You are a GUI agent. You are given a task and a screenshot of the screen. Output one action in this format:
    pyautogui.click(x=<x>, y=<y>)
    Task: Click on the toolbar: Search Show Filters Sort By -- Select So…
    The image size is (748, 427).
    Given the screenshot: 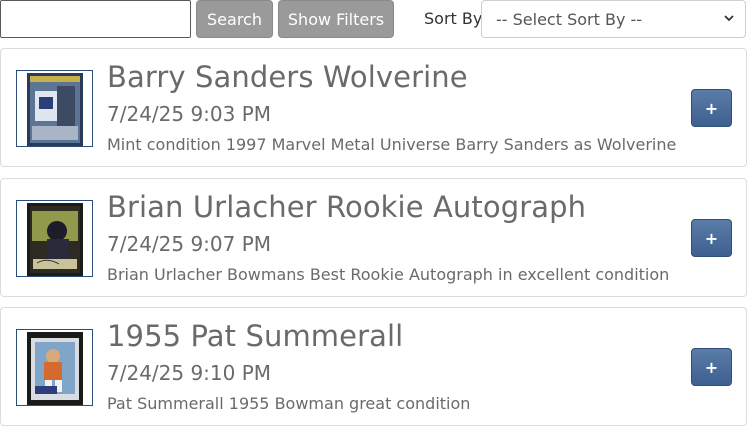 What is the action you would take?
    pyautogui.click(x=374, y=20)
    